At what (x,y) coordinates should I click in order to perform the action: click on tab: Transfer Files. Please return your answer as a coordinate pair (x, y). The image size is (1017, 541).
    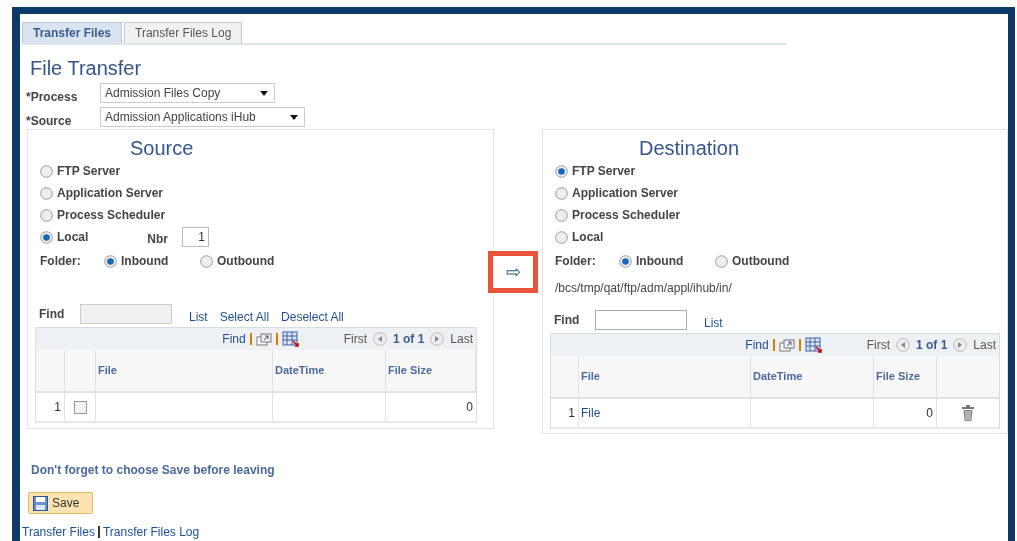
    Looking at the image, I should click on (72, 32).